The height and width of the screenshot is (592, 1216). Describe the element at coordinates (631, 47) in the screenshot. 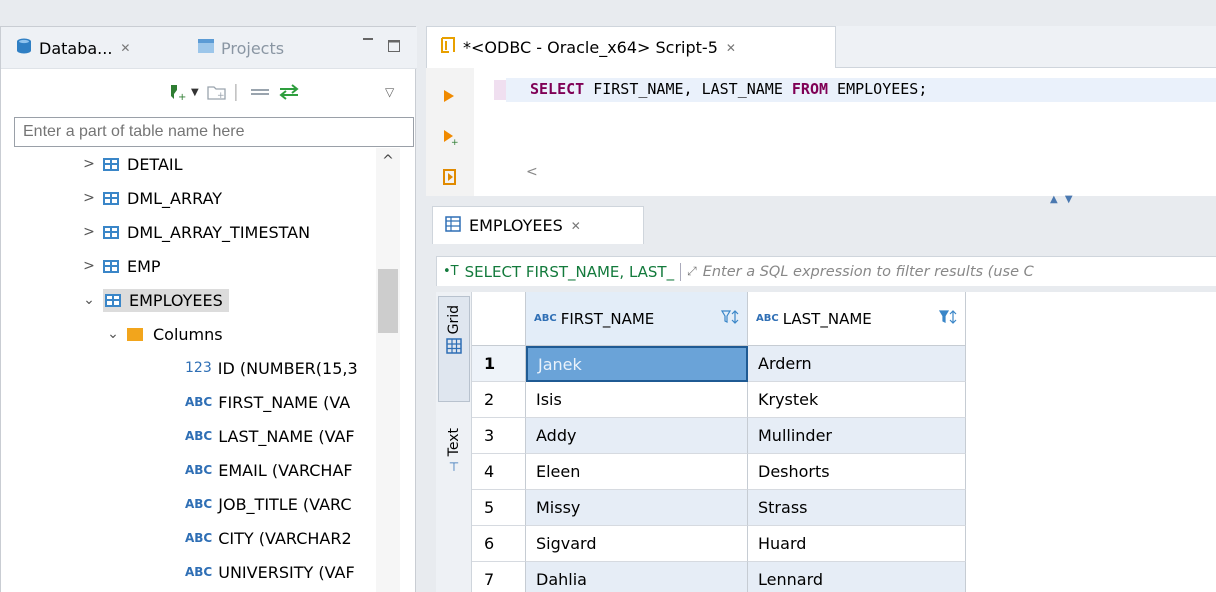

I see `tab-script-5: *<ODBC - Oracle_x64> Script-5 ✕` at that location.